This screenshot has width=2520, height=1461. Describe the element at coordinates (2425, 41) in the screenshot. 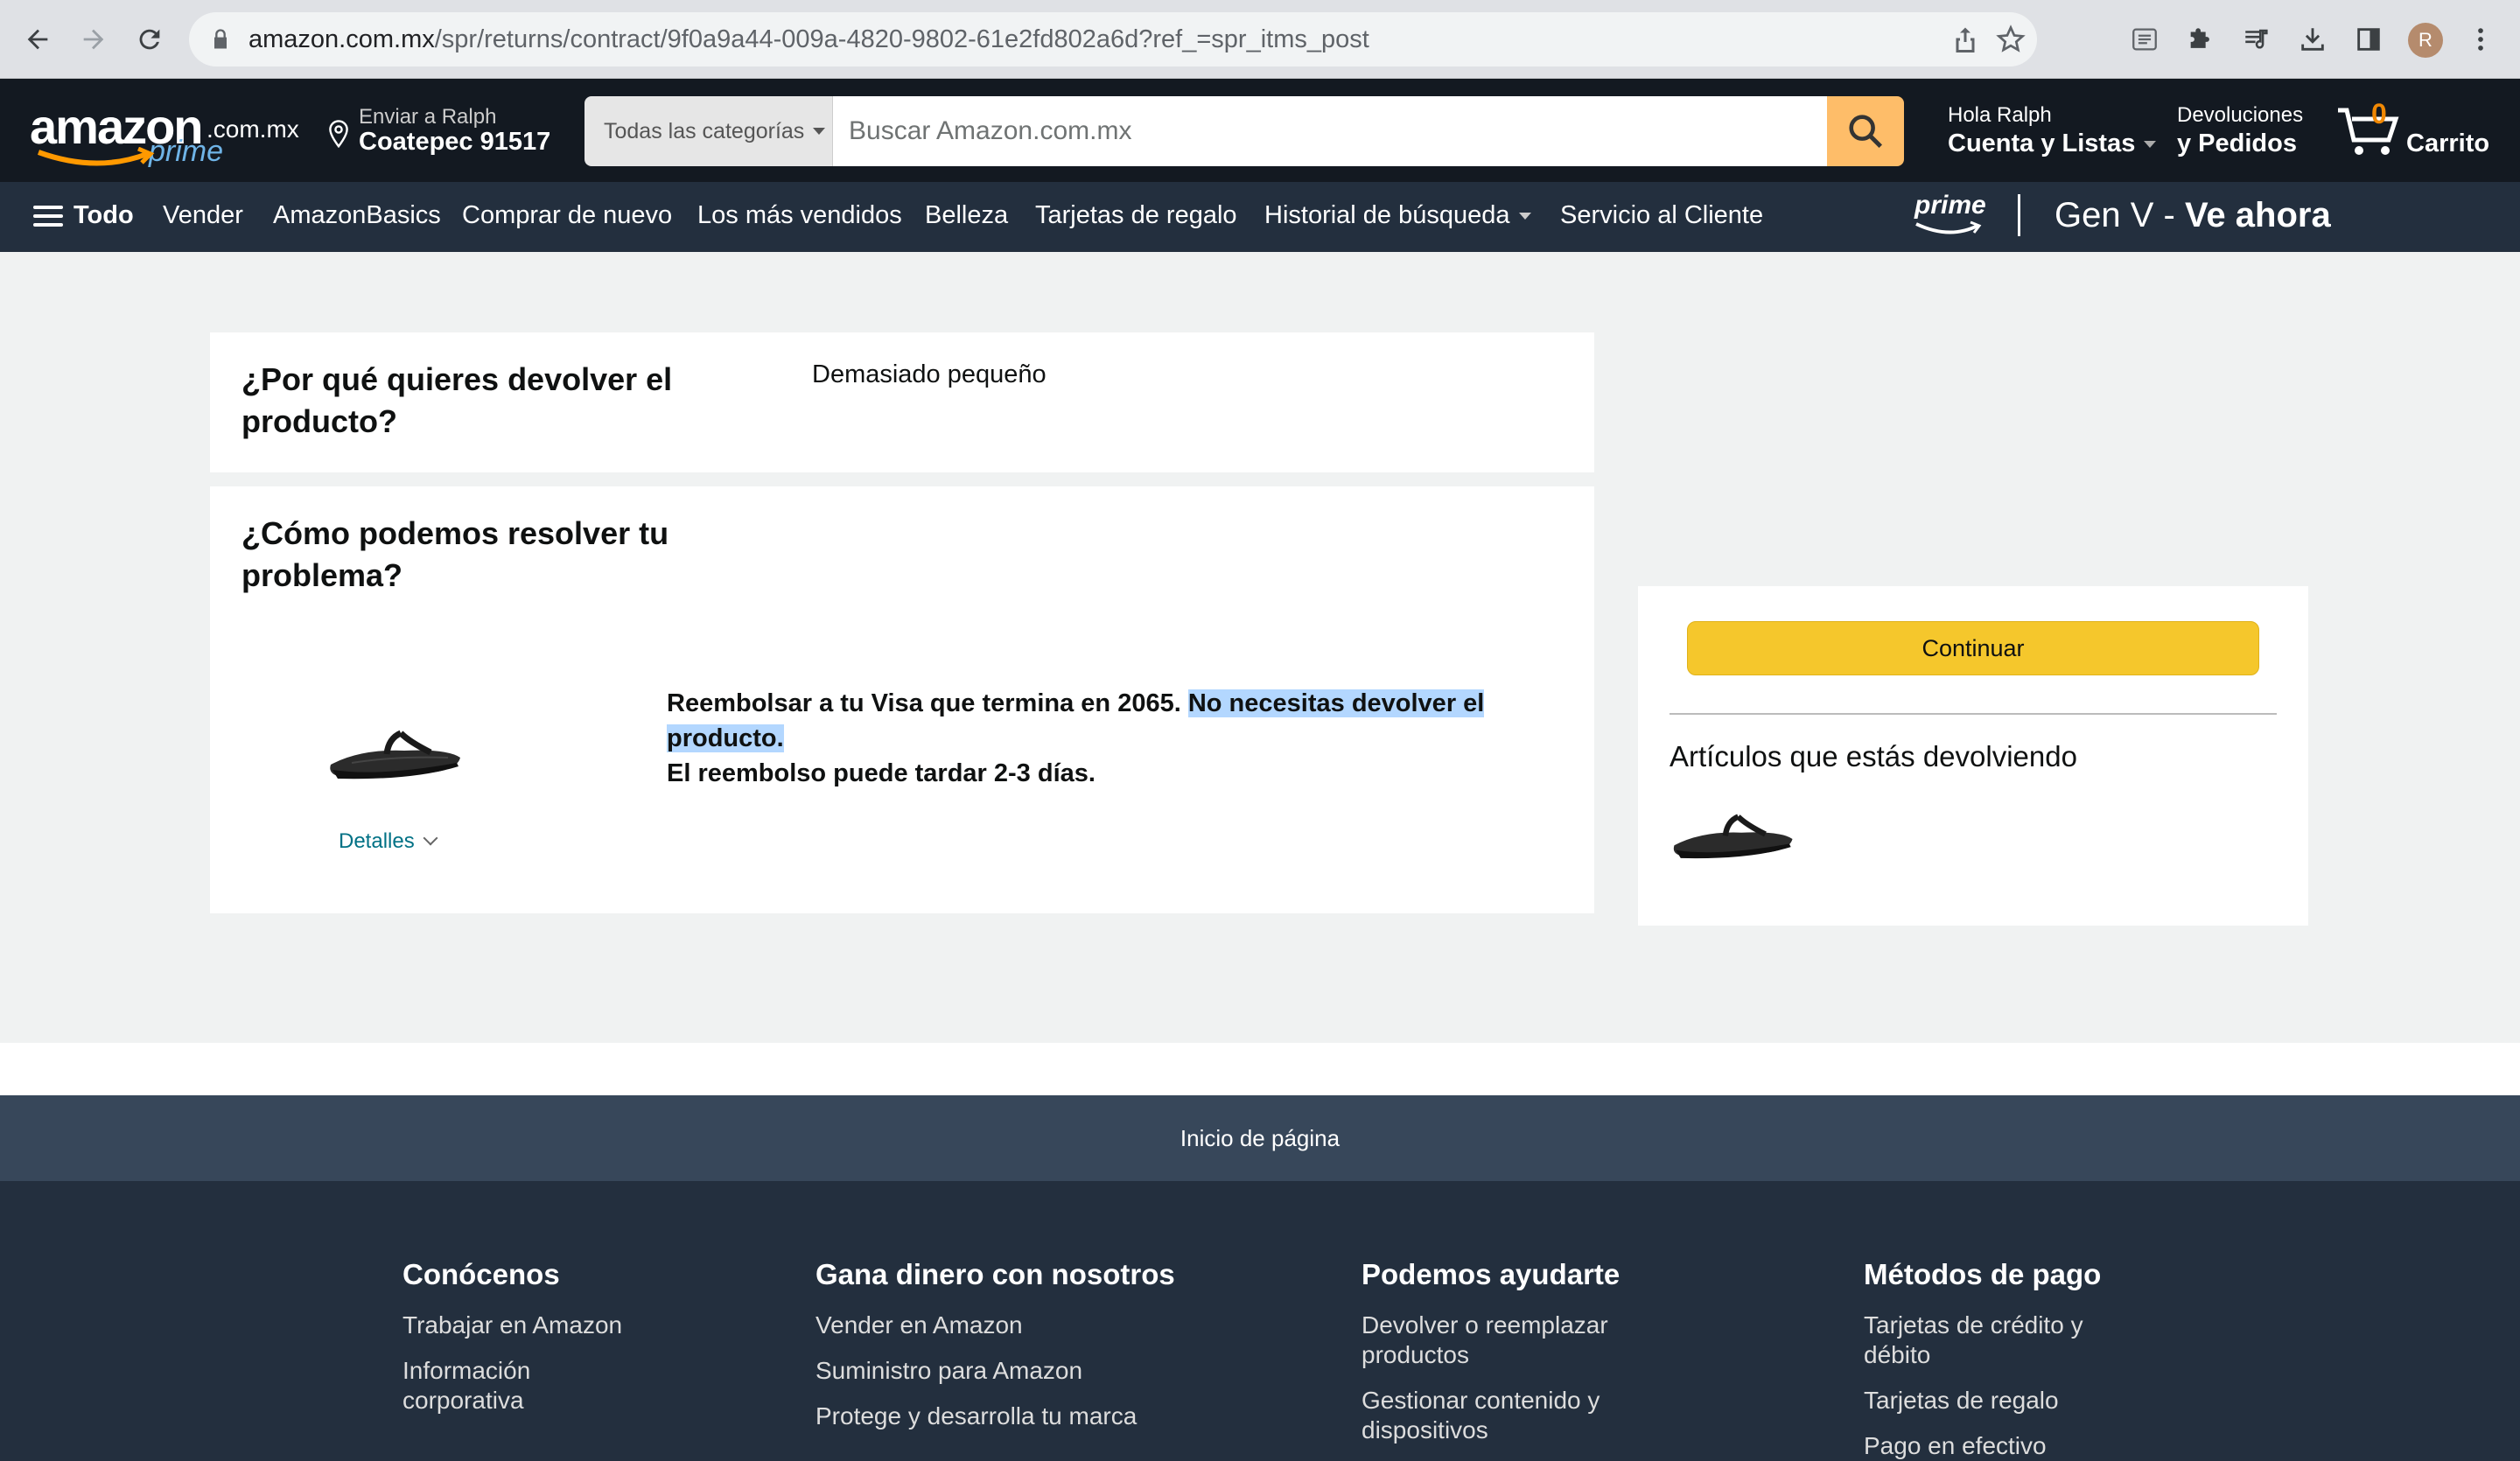

I see `profile-avatar: R` at that location.